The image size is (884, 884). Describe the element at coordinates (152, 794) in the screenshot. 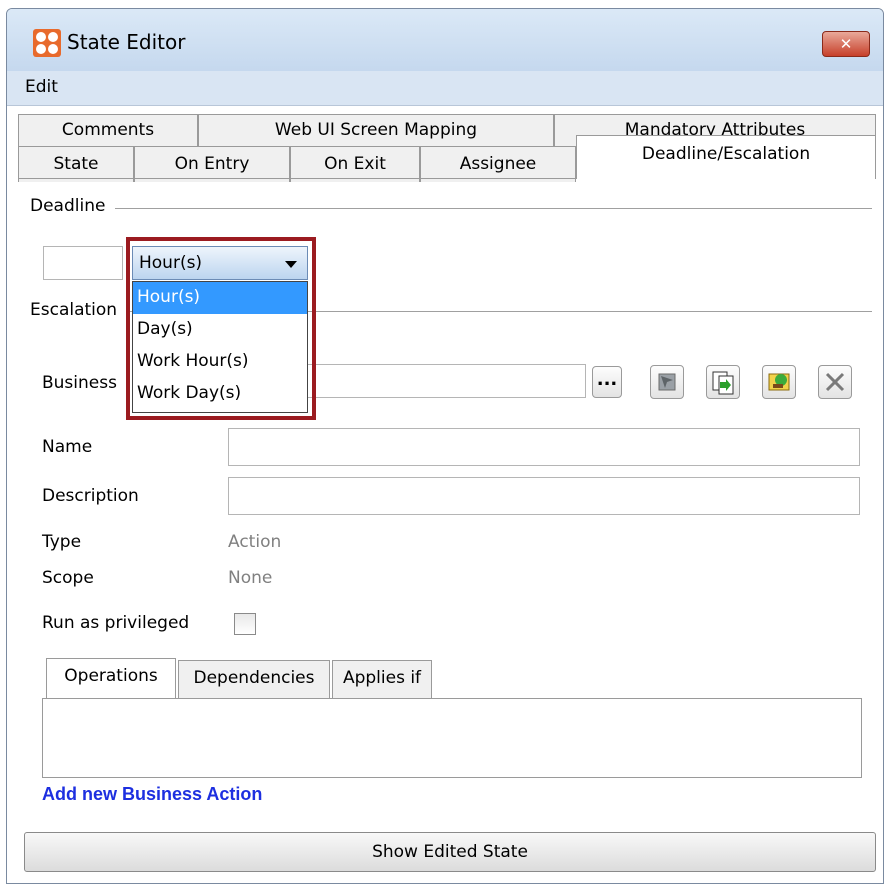

I see `add-business-action-link: Add new Business Action` at that location.